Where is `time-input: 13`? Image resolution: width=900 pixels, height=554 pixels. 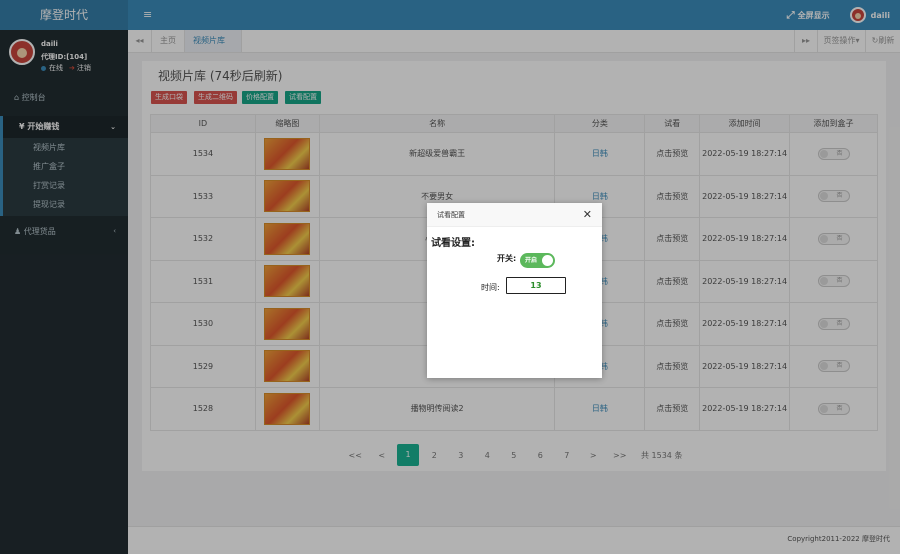
time-input: 13 is located at coordinates (536, 285).